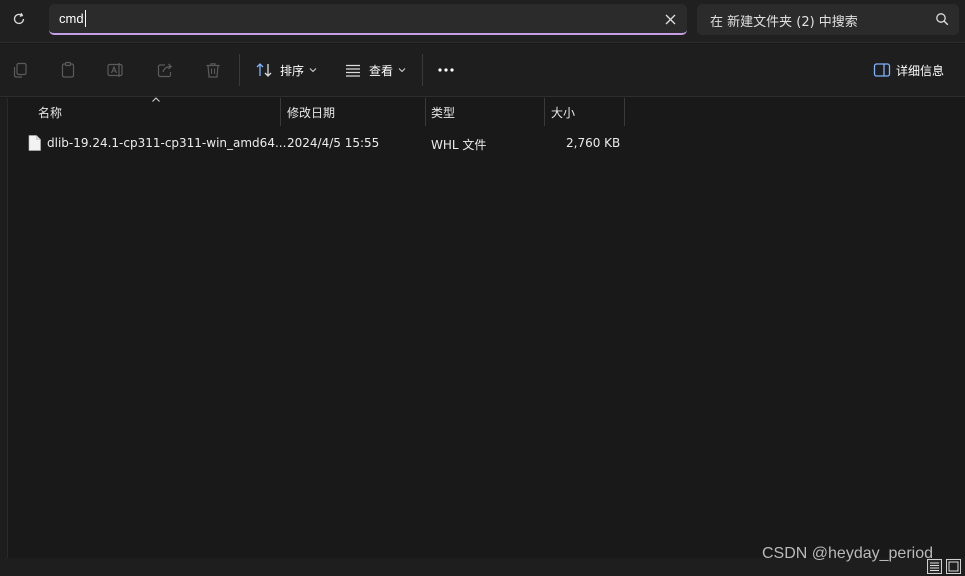  What do you see at coordinates (488, 112) in the screenshot?
I see `column-header-type: 类型` at bounding box center [488, 112].